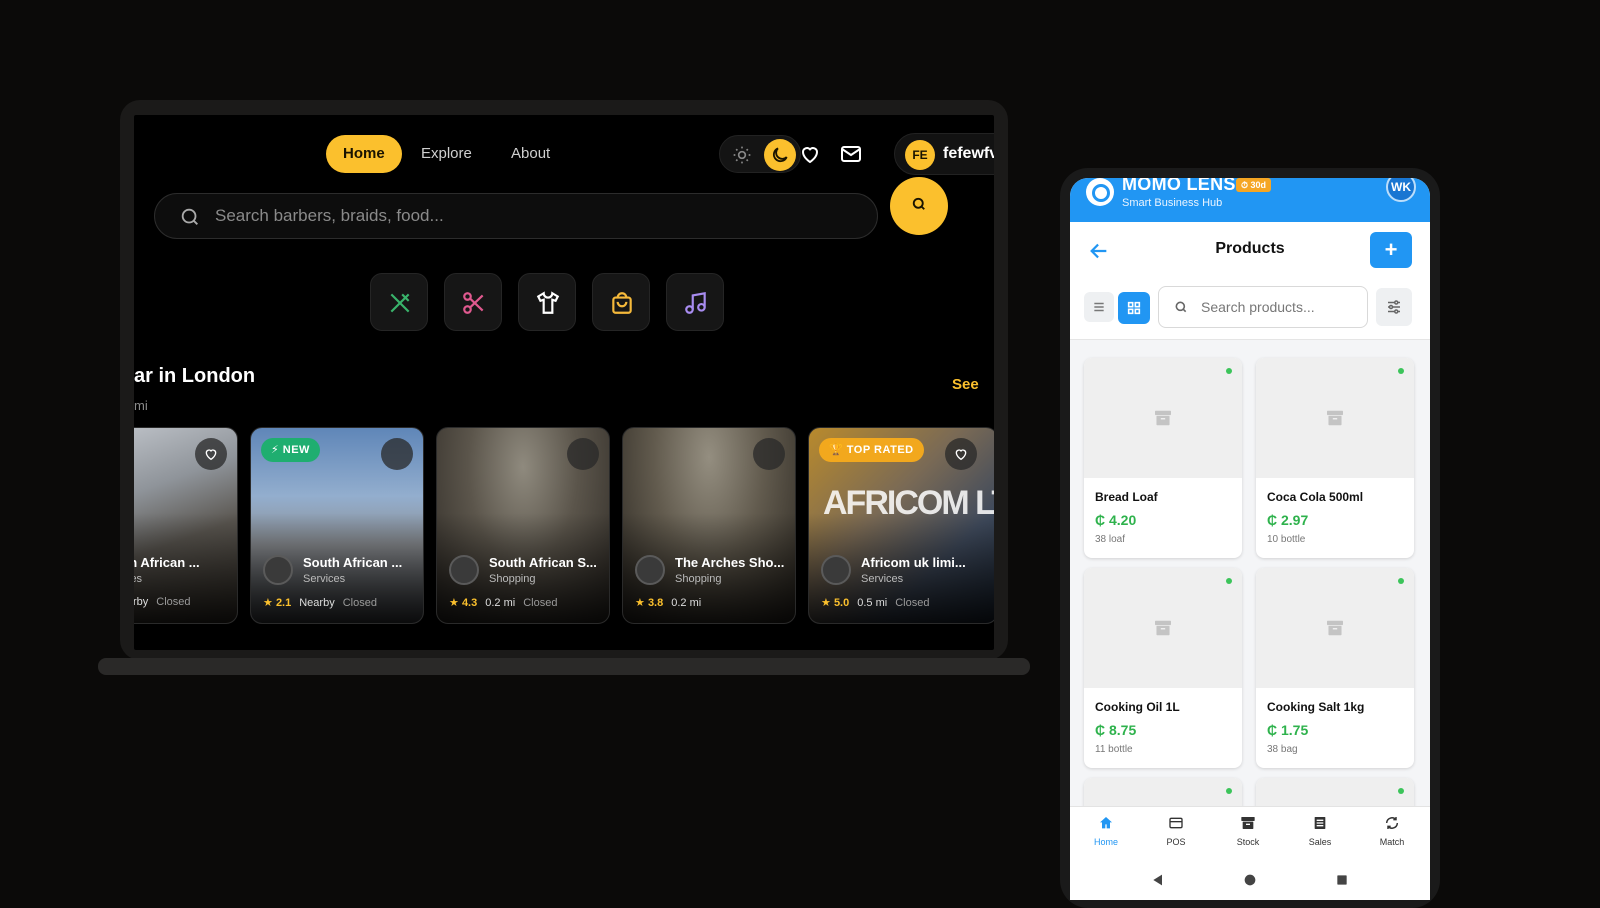 The width and height of the screenshot is (1600, 908). What do you see at coordinates (186, 525) in the screenshot?
I see `business-card: uth African ... vices rby Closed` at bounding box center [186, 525].